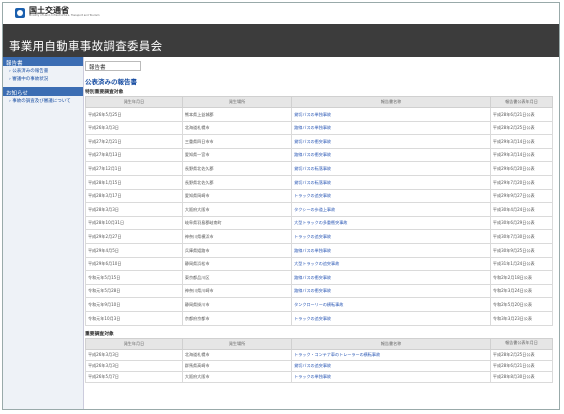 The image size is (564, 414). Describe the element at coordinates (113, 66) in the screenshot. I see `tab-reports: 報告書` at that location.